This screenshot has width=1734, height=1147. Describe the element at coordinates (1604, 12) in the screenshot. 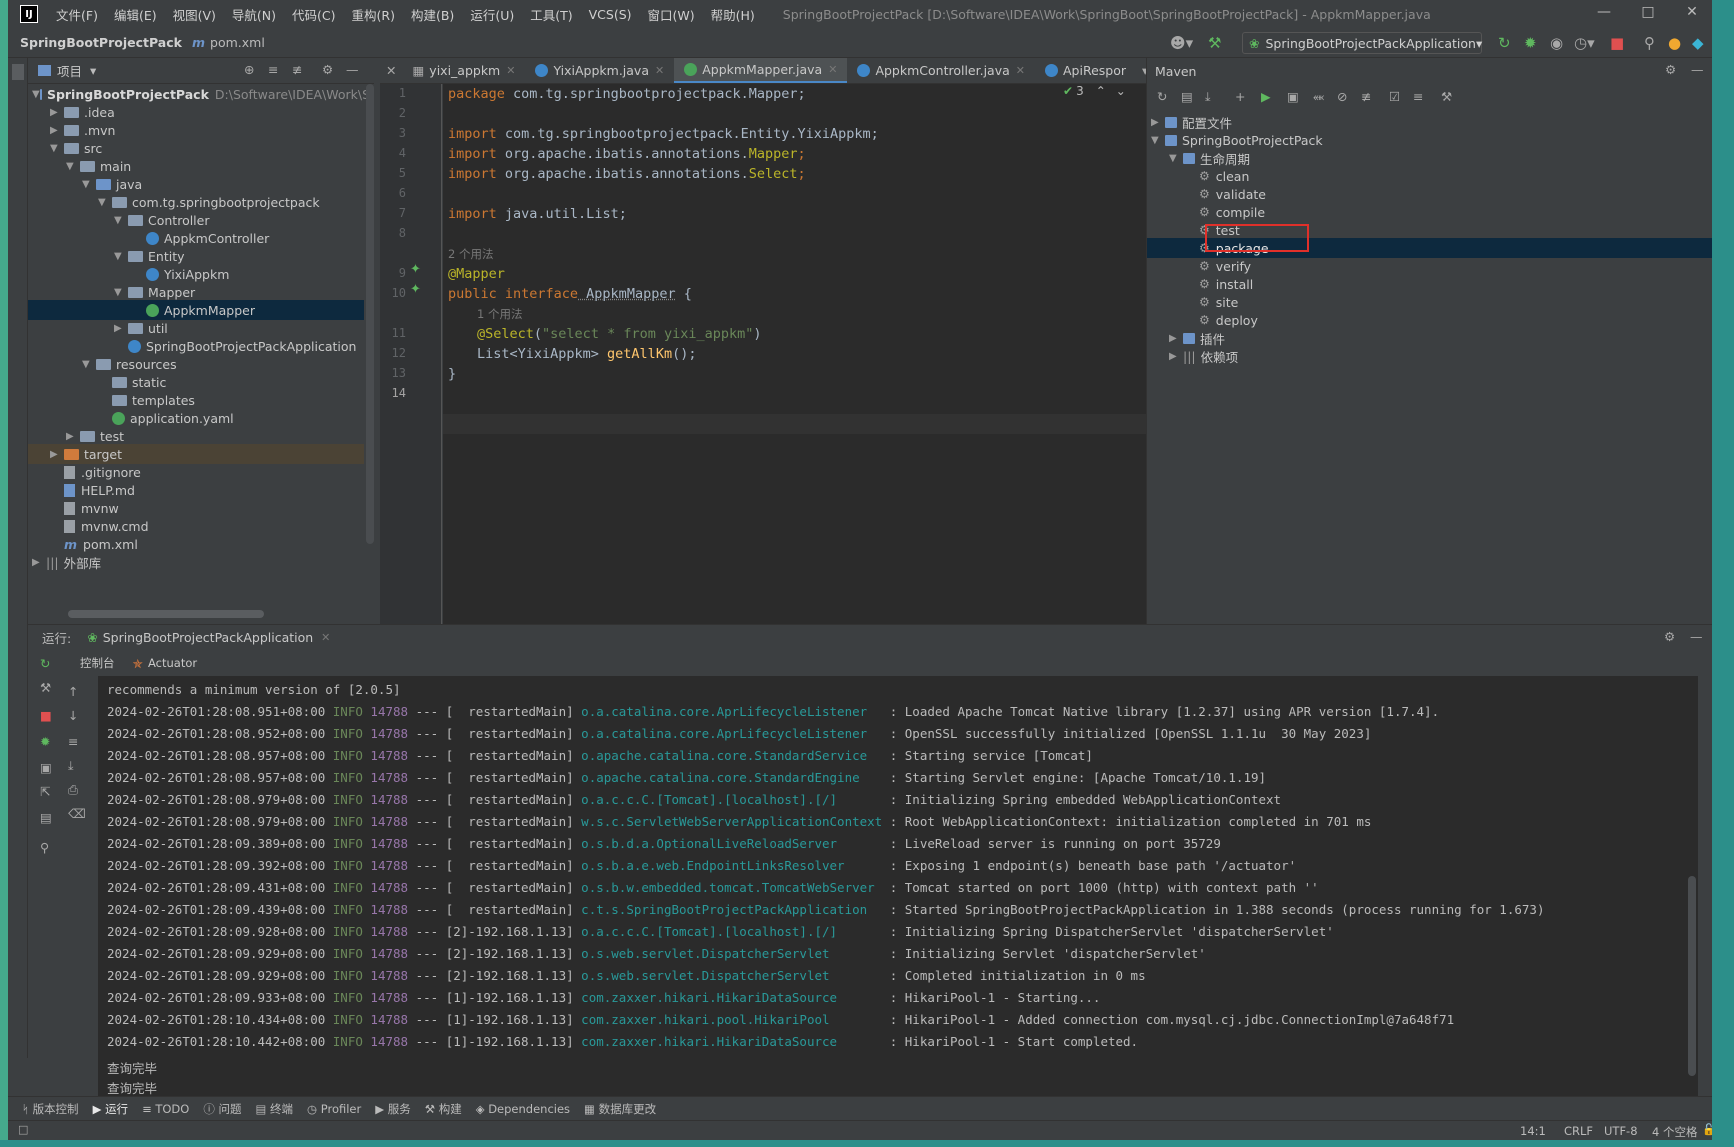

I see `minimize-button: —` at that location.